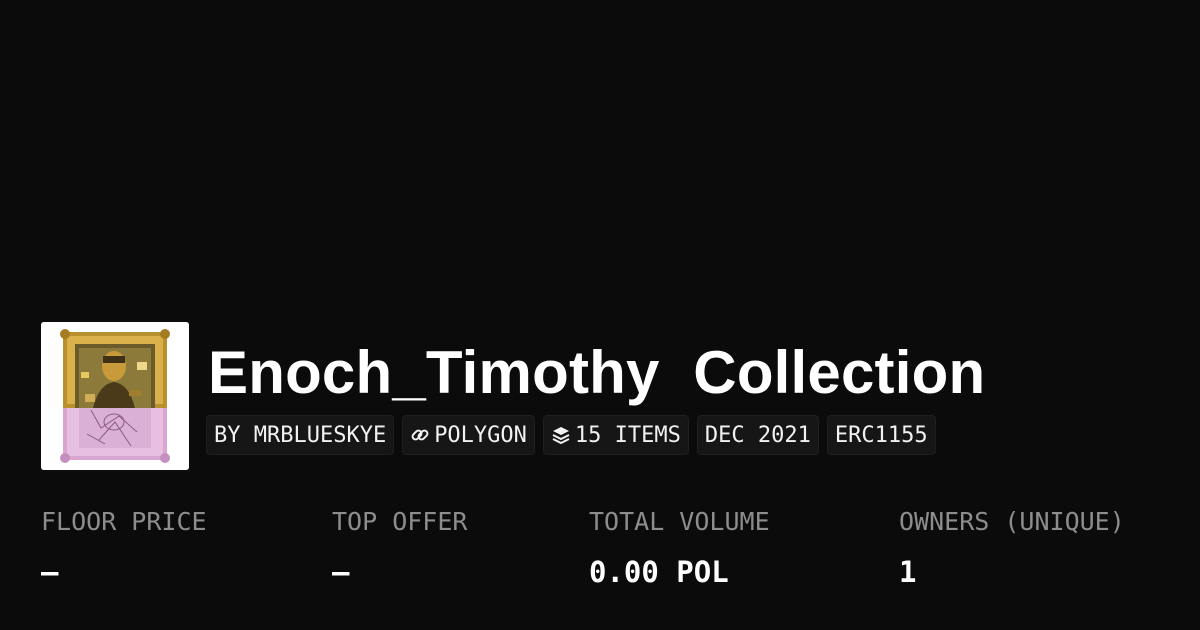 The width and height of the screenshot is (1200, 630). I want to click on total-volume-value: 0.00 POL, so click(659, 572).